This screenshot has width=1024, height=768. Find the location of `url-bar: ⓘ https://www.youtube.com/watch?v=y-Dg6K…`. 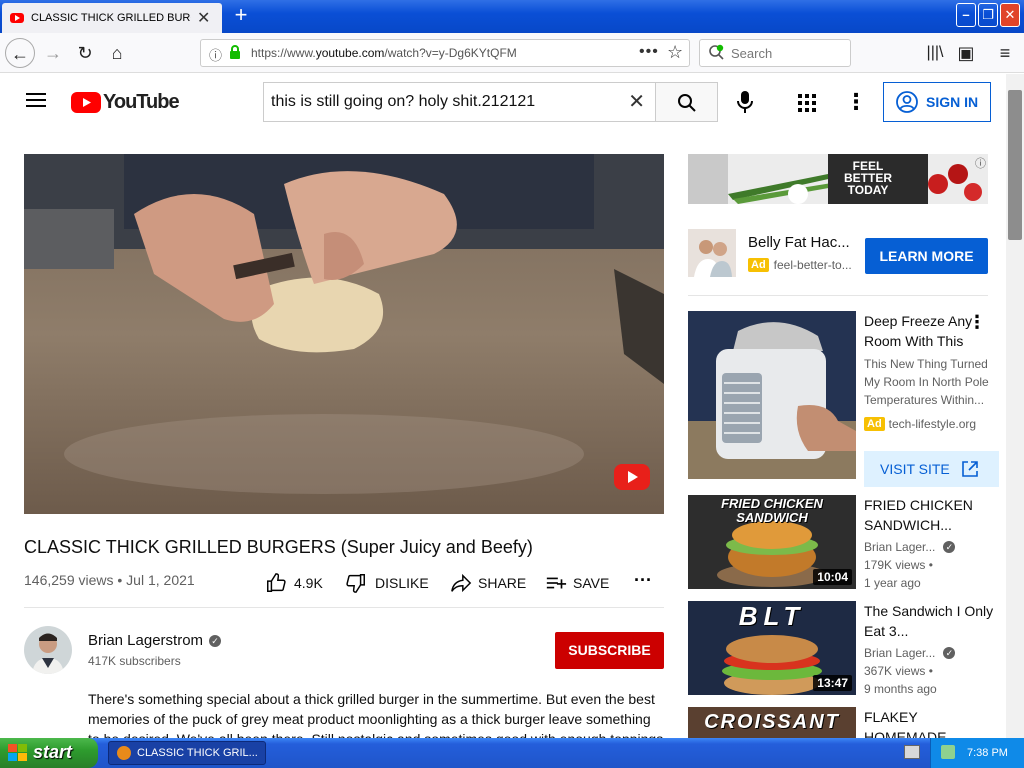

url-bar: ⓘ https://www.youtube.com/watch?v=y-Dg6K… is located at coordinates (445, 53).